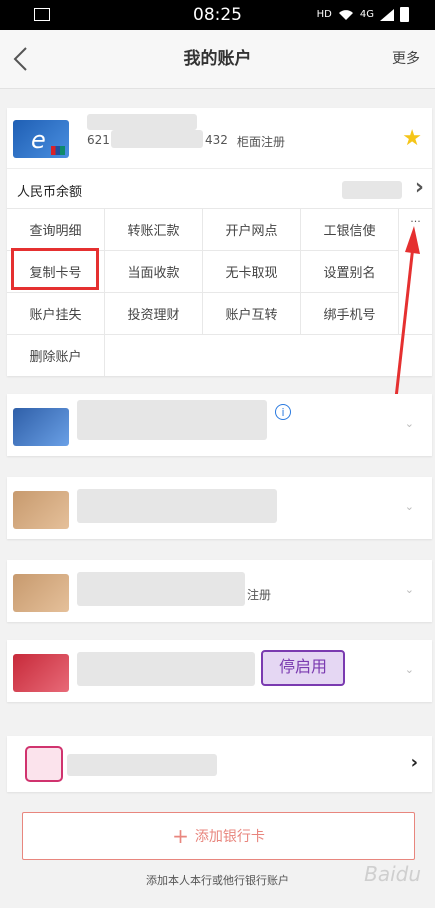 Image resolution: width=435 pixels, height=908 pixels. What do you see at coordinates (58, 150) in the screenshot?
I see `unionpay-icon` at bounding box center [58, 150].